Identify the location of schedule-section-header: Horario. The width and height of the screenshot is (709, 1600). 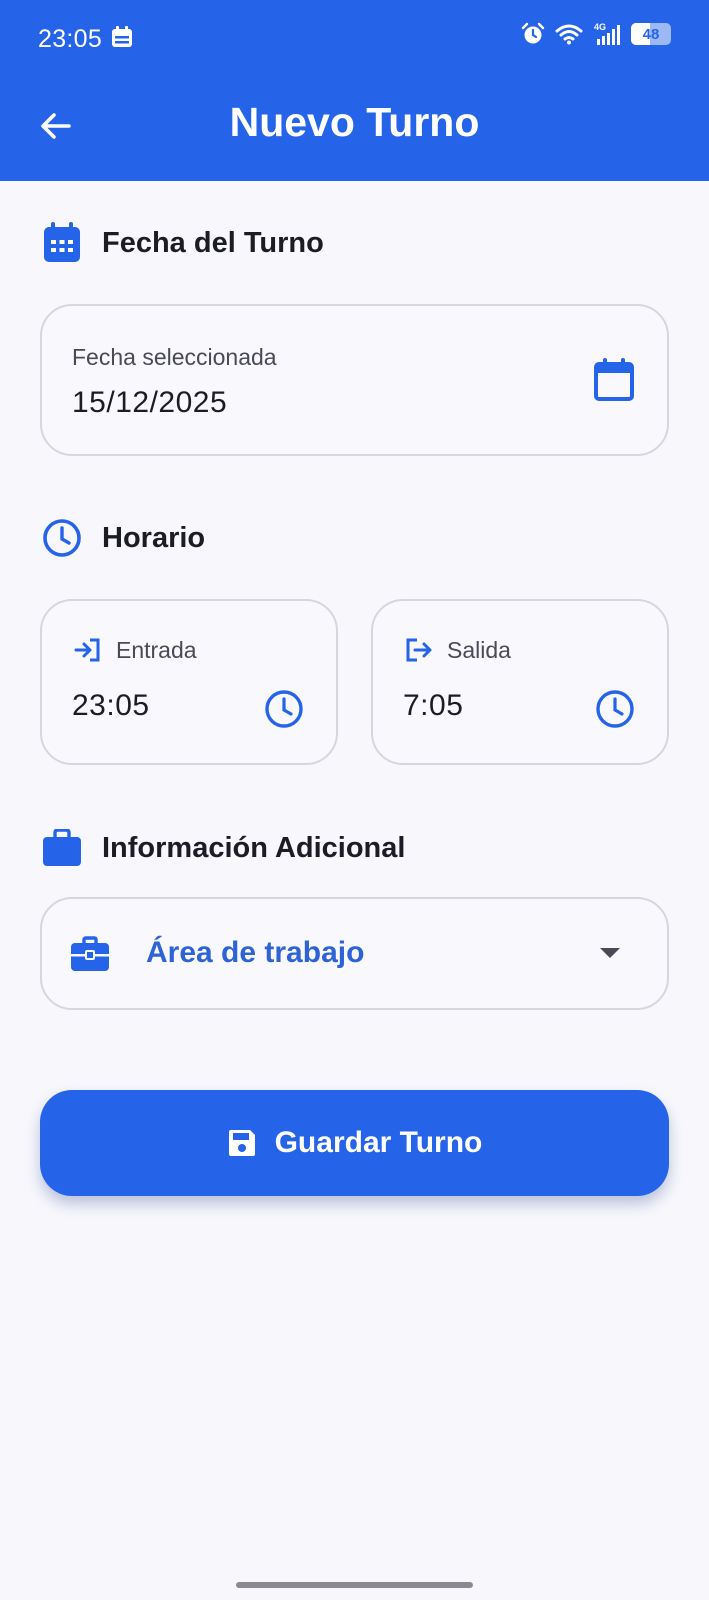
(123, 538).